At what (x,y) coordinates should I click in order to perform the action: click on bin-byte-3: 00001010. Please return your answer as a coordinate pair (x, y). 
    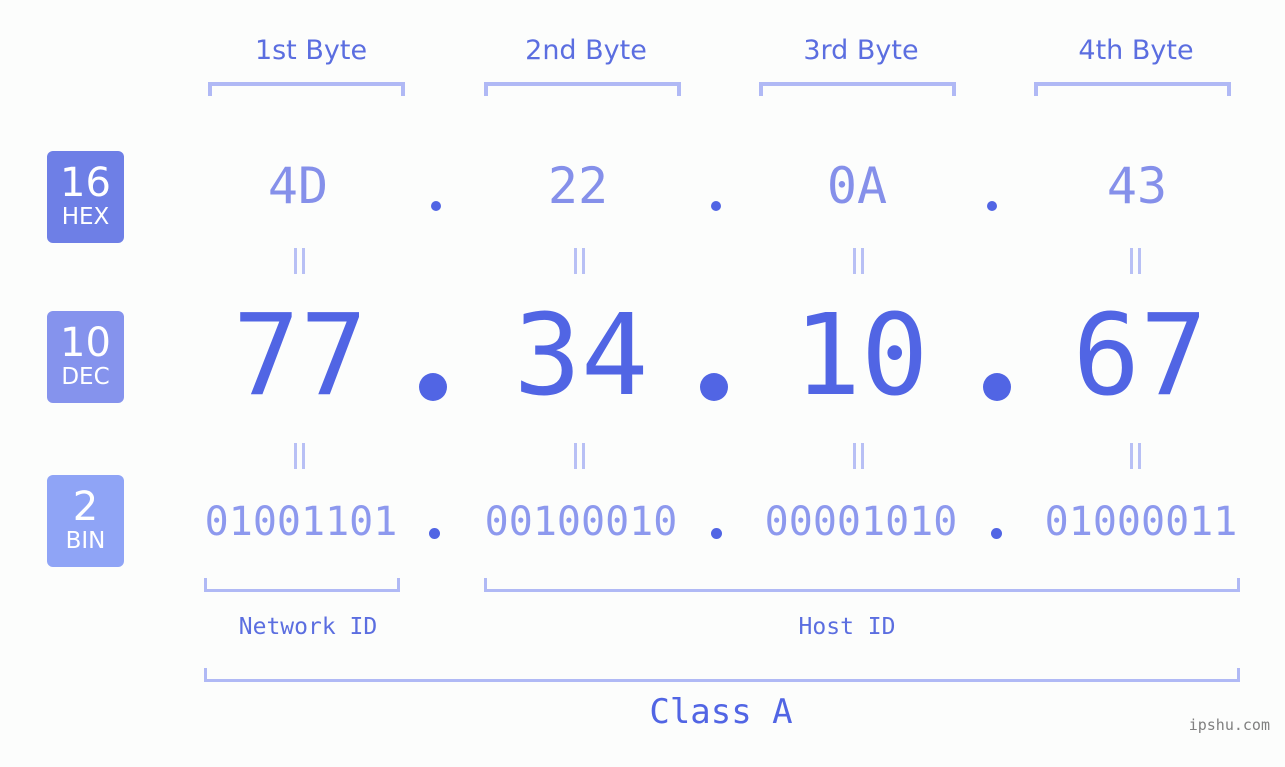
    Looking at the image, I should click on (861, 522).